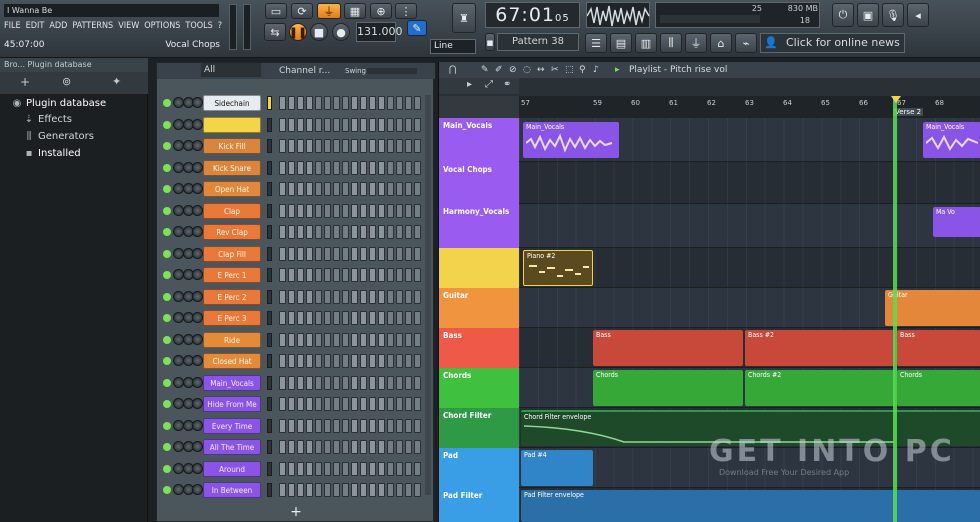 Image resolution: width=980 pixels, height=522 pixels. I want to click on channel-name-button: Every Time, so click(232, 425).